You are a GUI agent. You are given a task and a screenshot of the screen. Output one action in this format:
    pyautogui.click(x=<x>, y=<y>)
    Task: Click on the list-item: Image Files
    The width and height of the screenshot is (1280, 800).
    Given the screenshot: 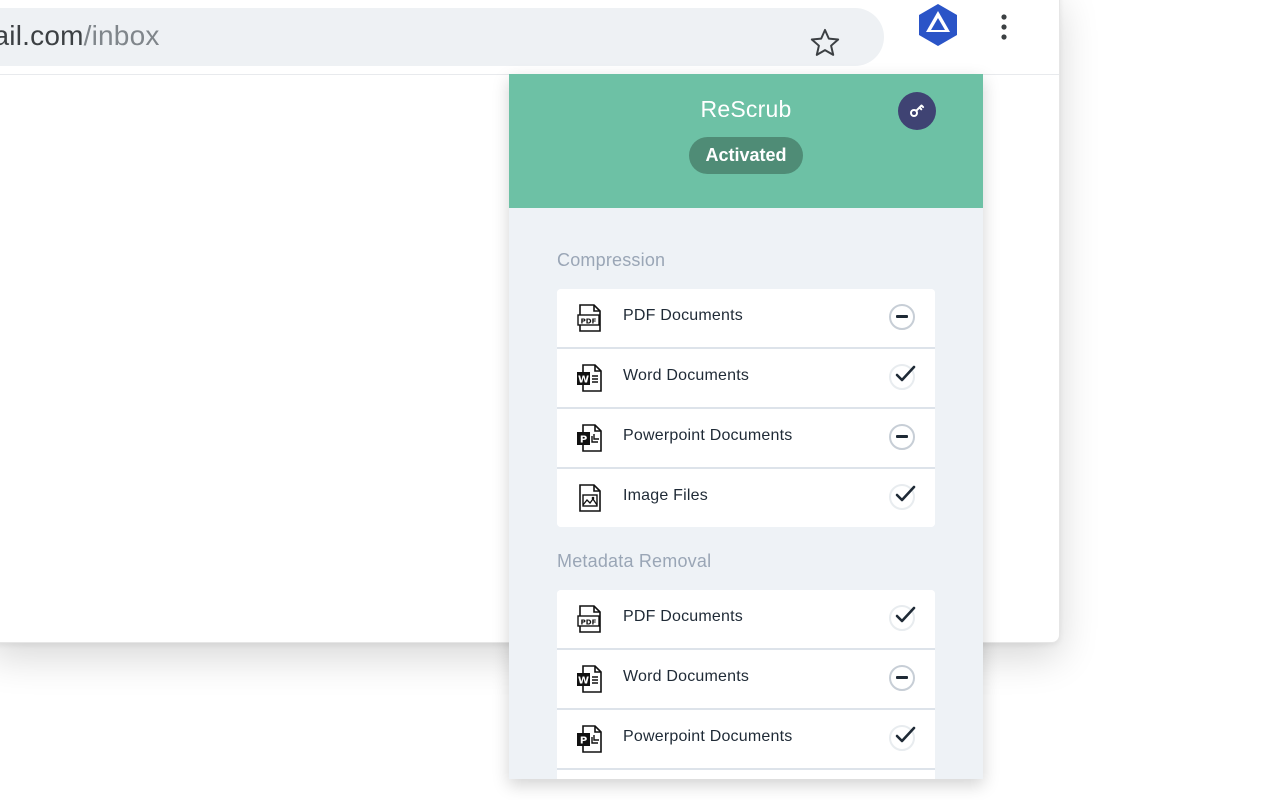 What is the action you would take?
    pyautogui.click(x=746, y=498)
    